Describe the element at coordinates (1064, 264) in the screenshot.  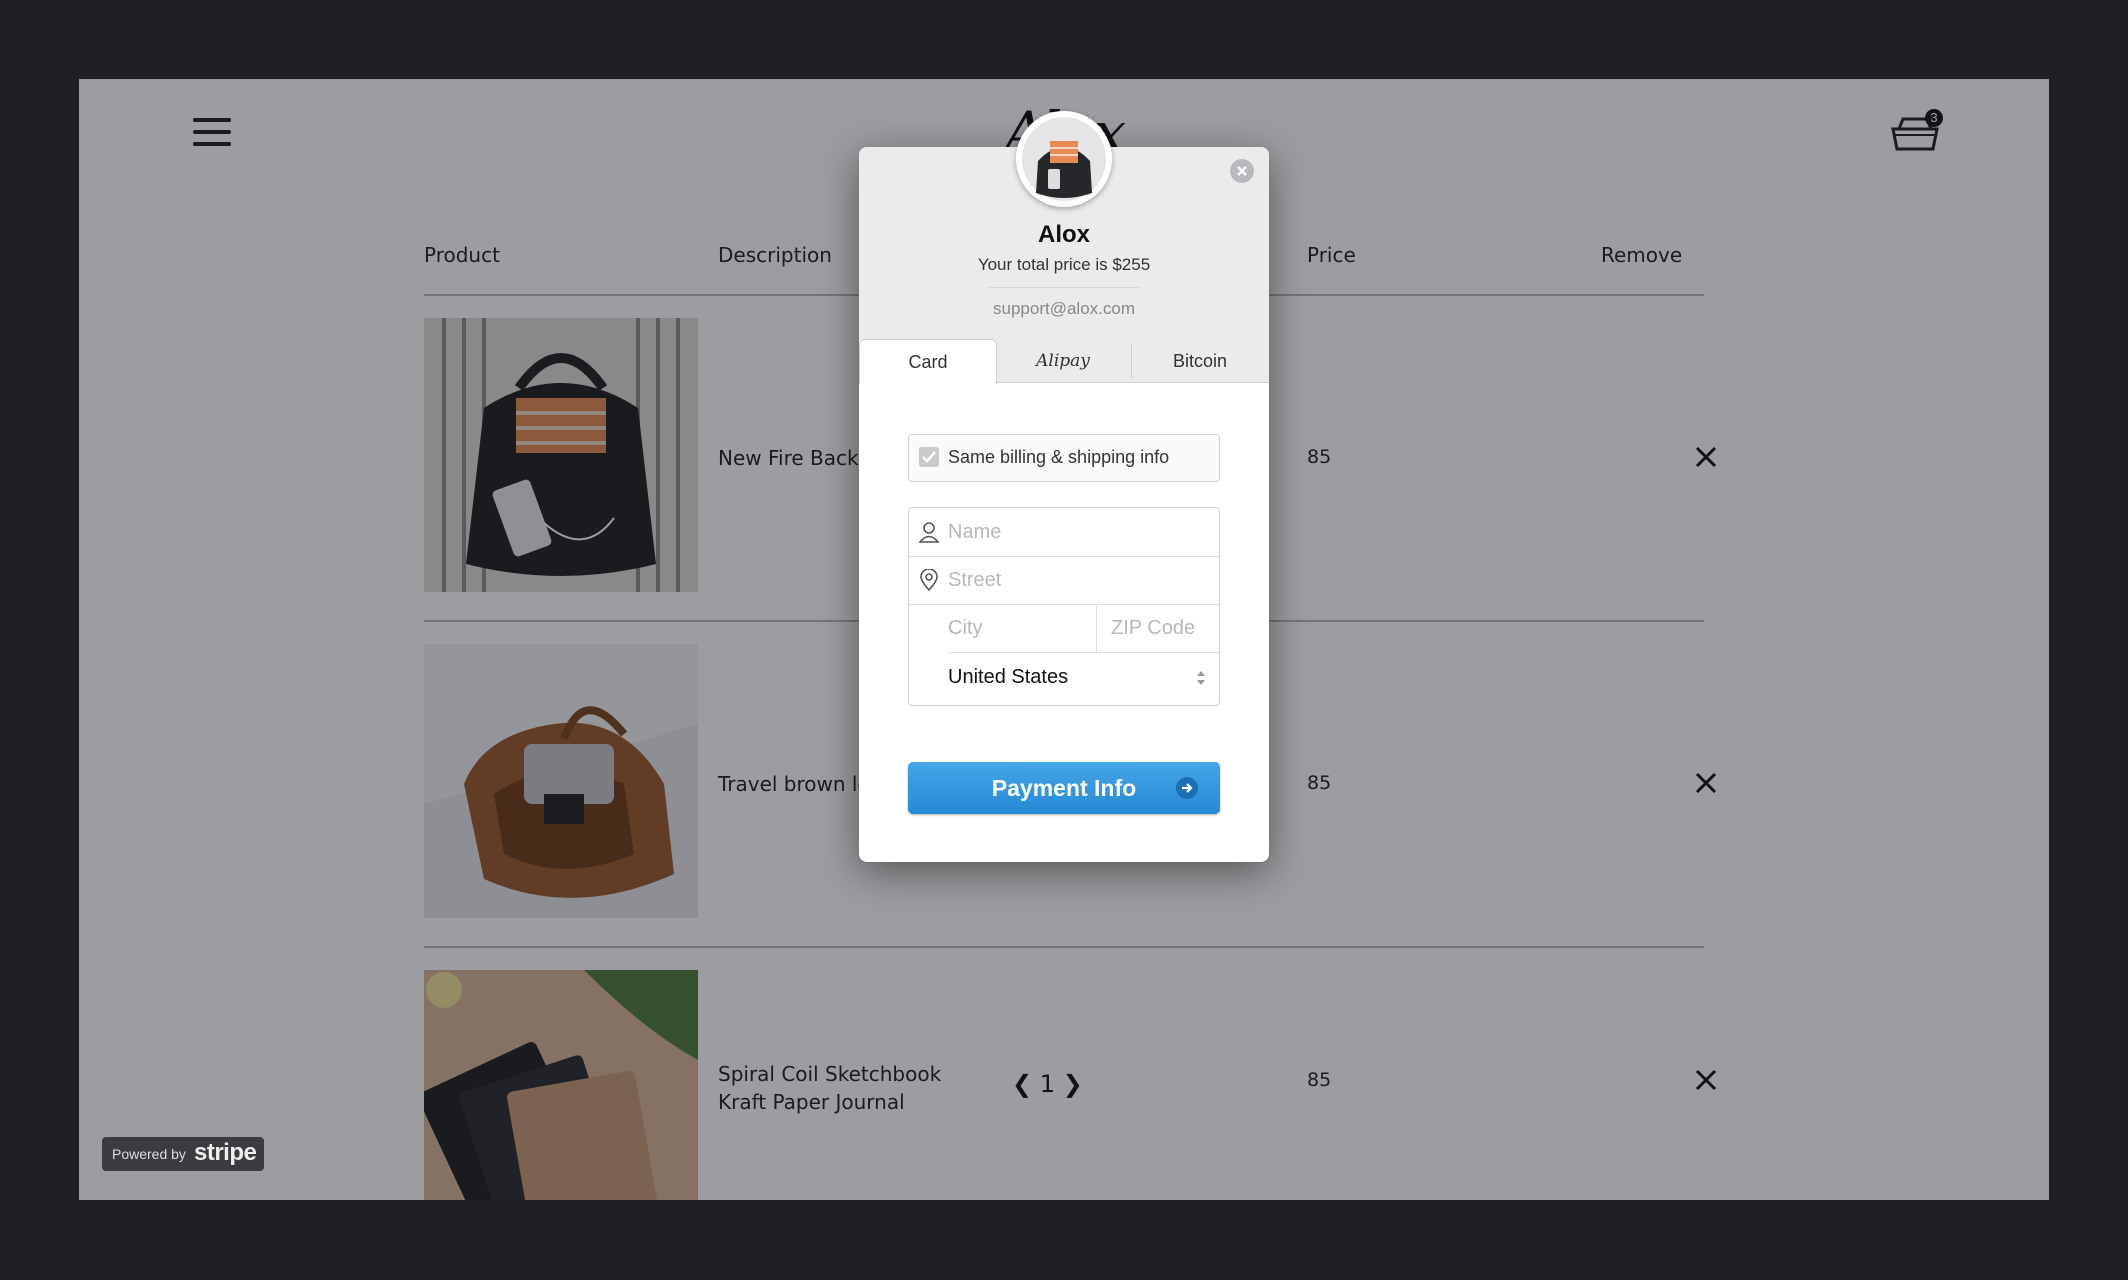
I see `total-price-text: Your total price is $255` at that location.